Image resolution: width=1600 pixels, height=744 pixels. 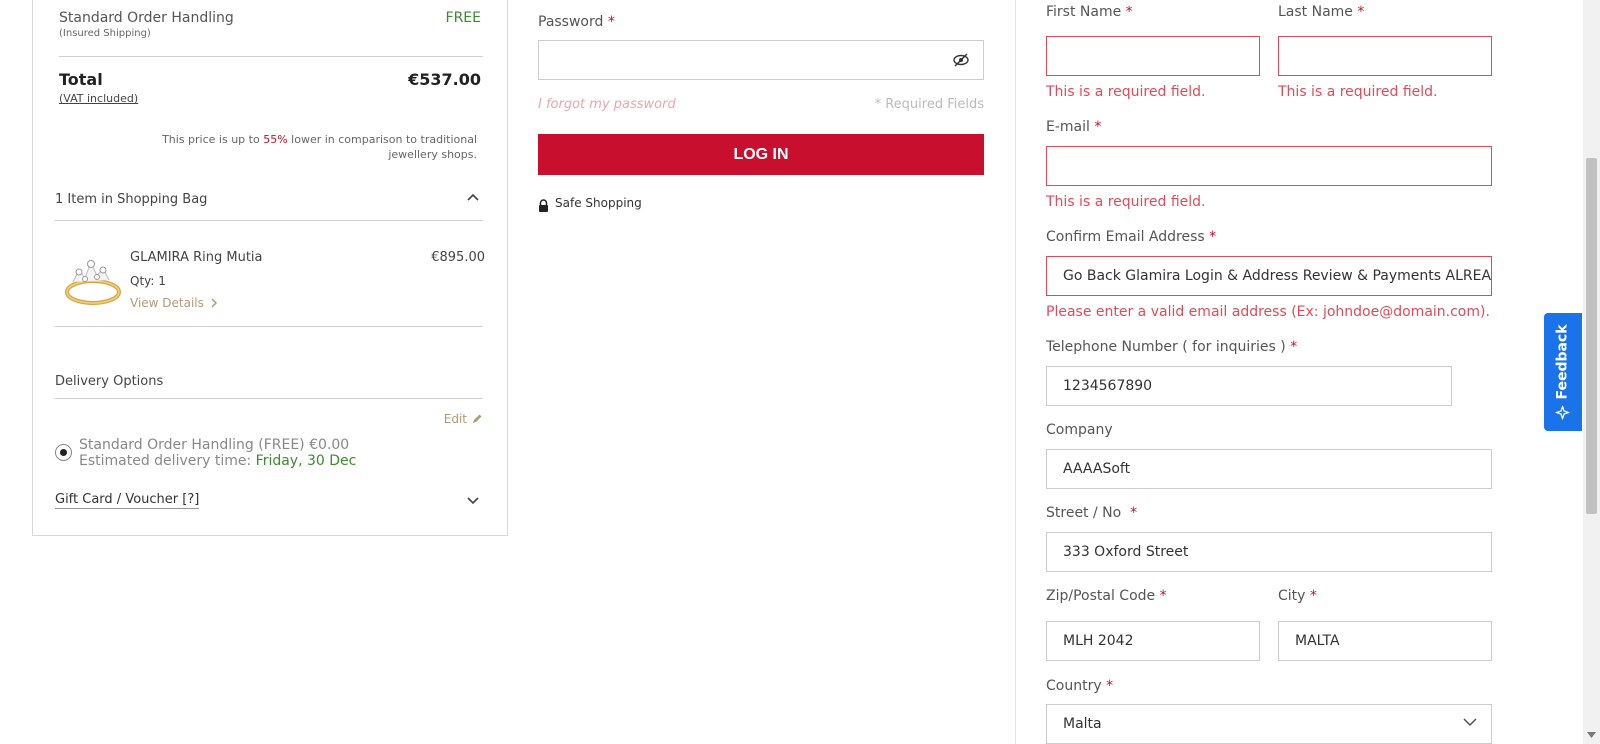 What do you see at coordinates (463, 18) in the screenshot?
I see `handling-price: FREE` at bounding box center [463, 18].